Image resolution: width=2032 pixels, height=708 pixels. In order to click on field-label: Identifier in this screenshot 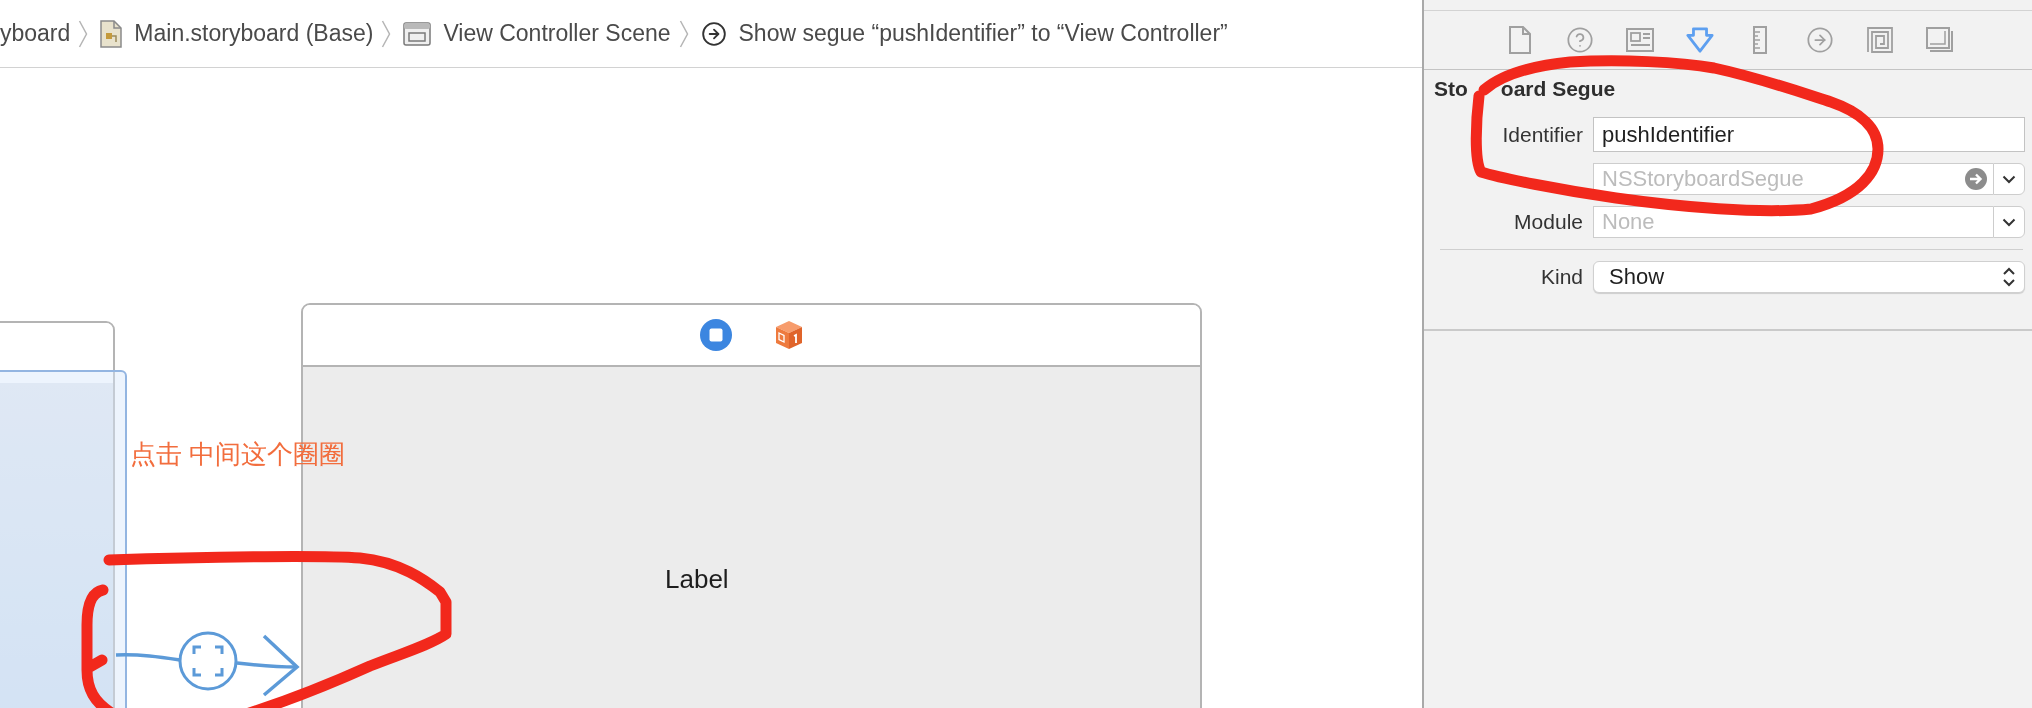, I will do `click(1542, 134)`.